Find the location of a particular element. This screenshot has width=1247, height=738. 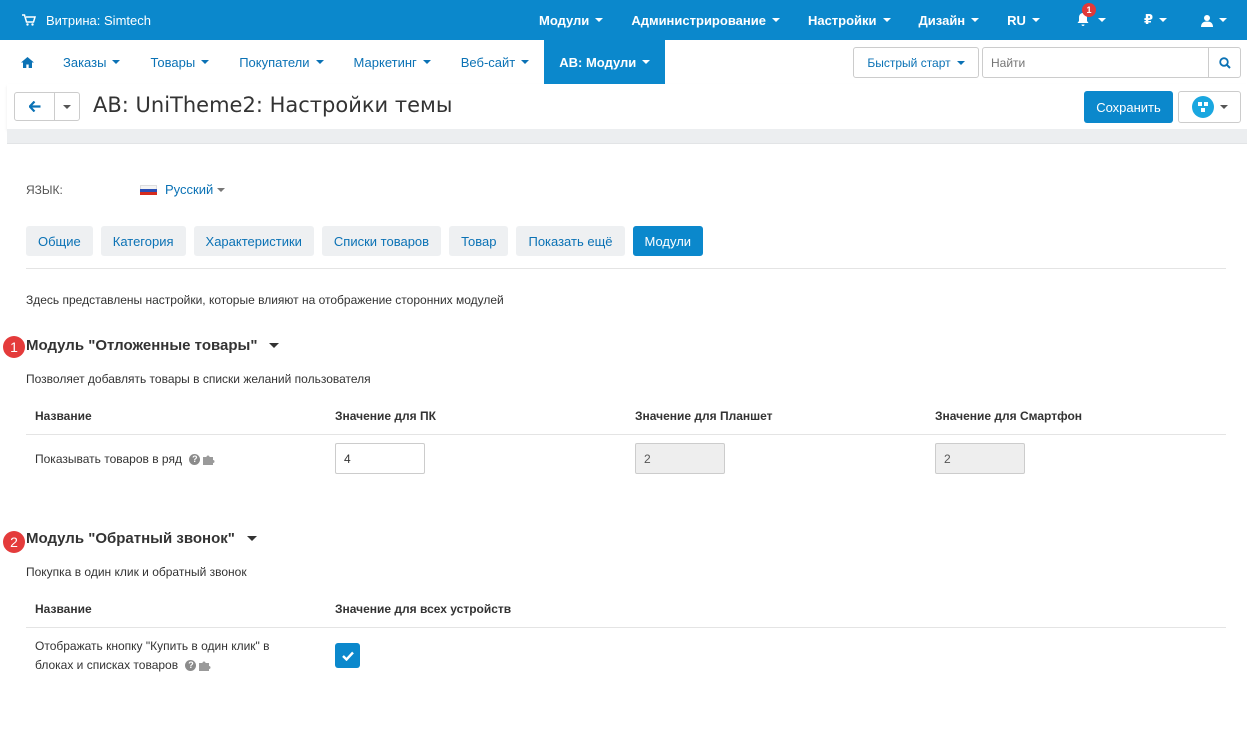

home-icon is located at coordinates (27, 62).